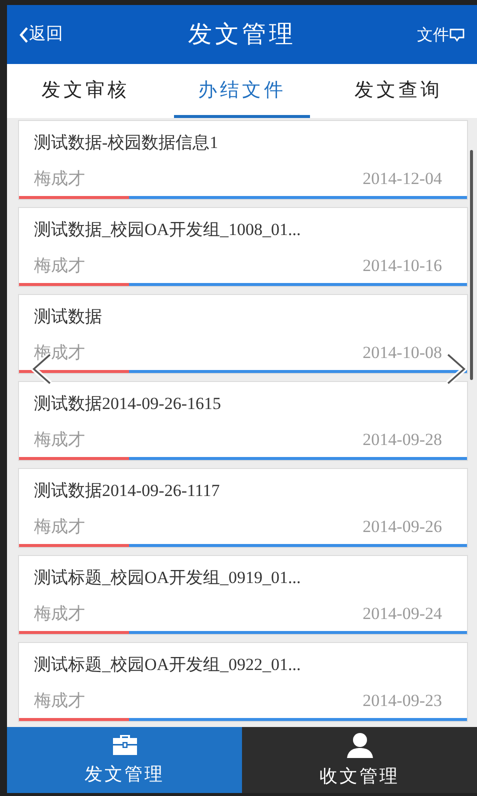 The image size is (477, 796). Describe the element at coordinates (402, 614) in the screenshot. I see `date: 2014-09-24` at that location.